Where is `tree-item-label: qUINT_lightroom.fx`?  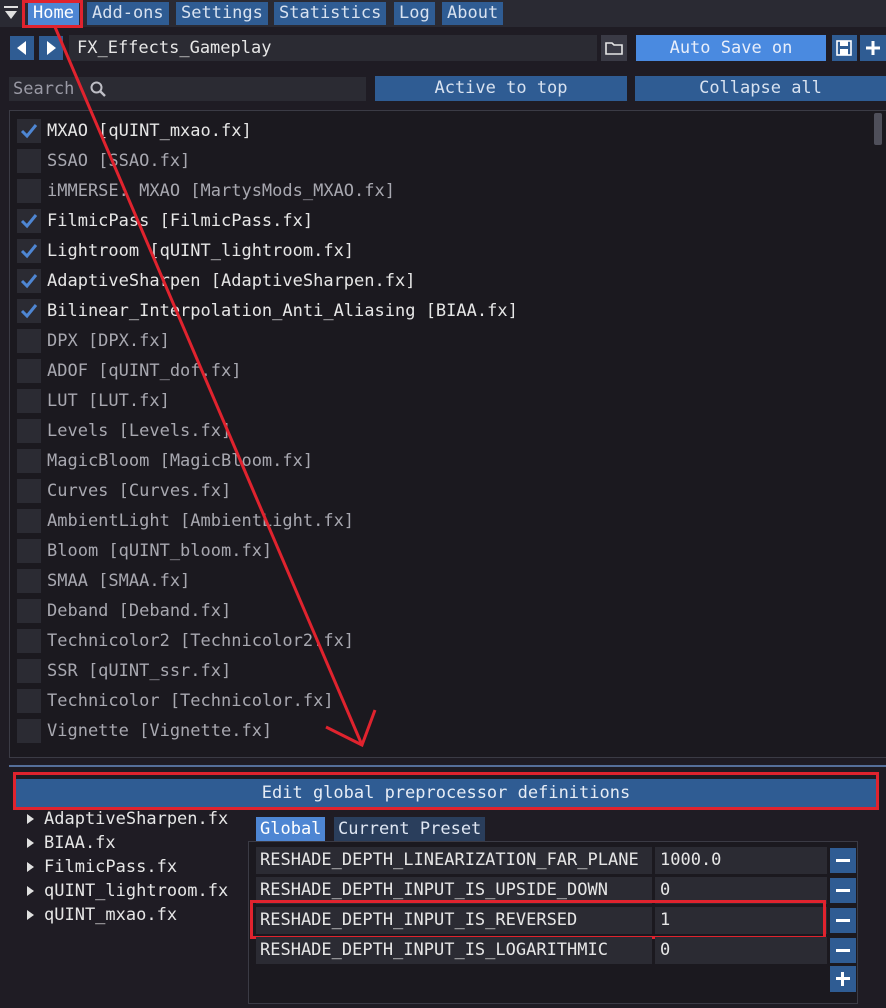 tree-item-label: qUINT_lightroom.fx is located at coordinates (136, 891).